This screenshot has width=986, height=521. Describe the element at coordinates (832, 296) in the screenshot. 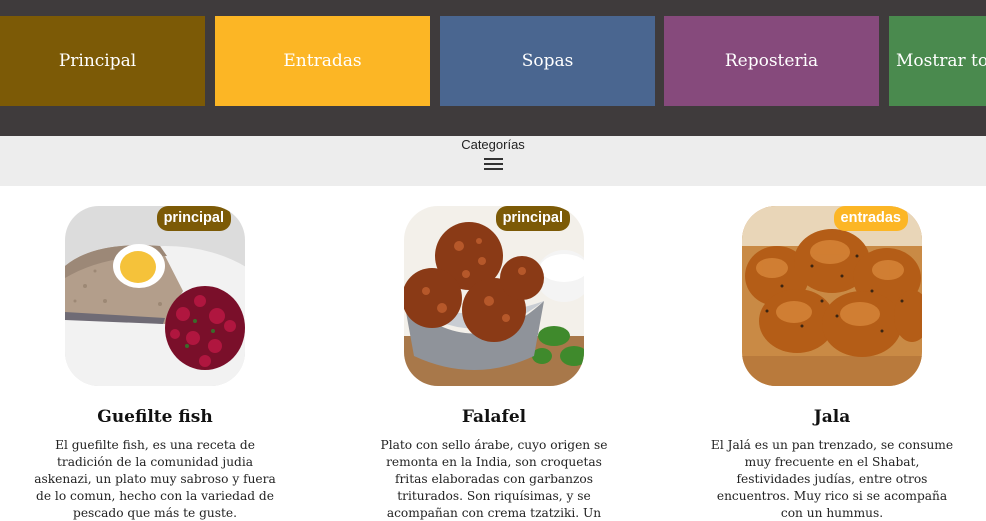

I see `dish-image-jala: entradas` at that location.